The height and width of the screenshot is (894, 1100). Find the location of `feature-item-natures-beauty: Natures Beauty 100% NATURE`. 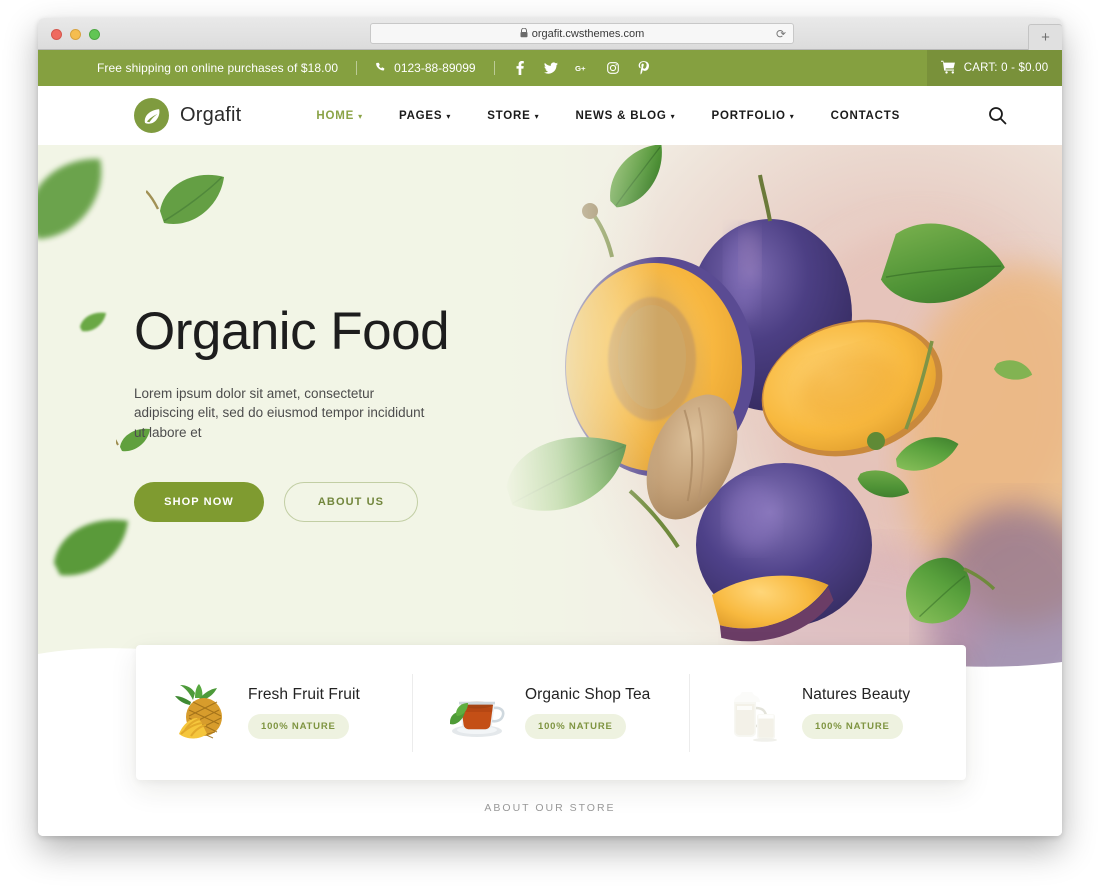

feature-item-natures-beauty: Natures Beauty 100% NATURE is located at coordinates (827, 712).